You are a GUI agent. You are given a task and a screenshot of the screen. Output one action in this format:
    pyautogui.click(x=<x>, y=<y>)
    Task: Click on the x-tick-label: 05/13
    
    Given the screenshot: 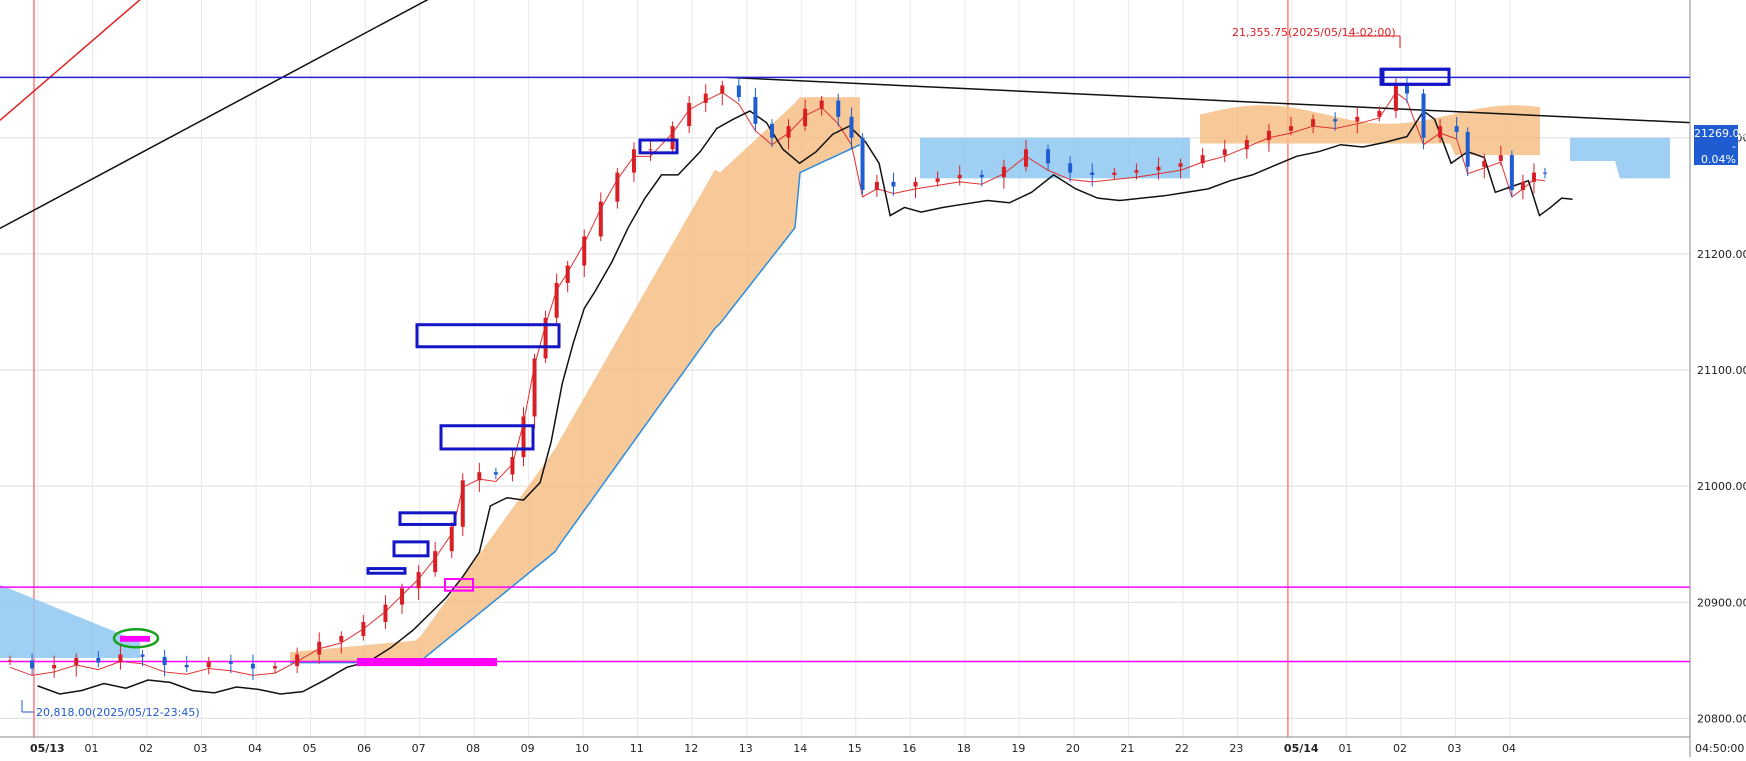 What is the action you would take?
    pyautogui.click(x=47, y=748)
    